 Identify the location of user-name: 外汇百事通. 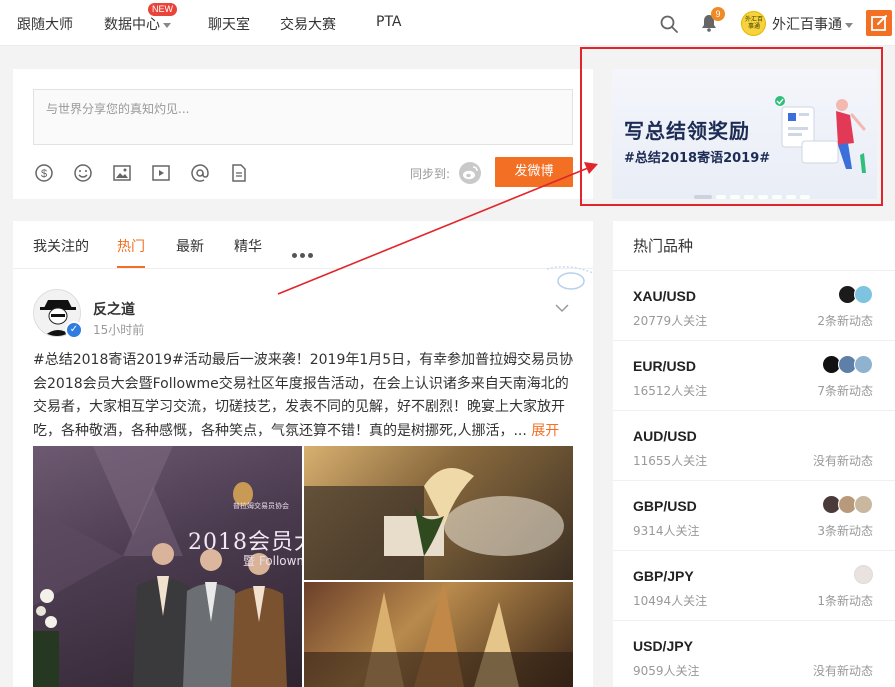
(807, 25).